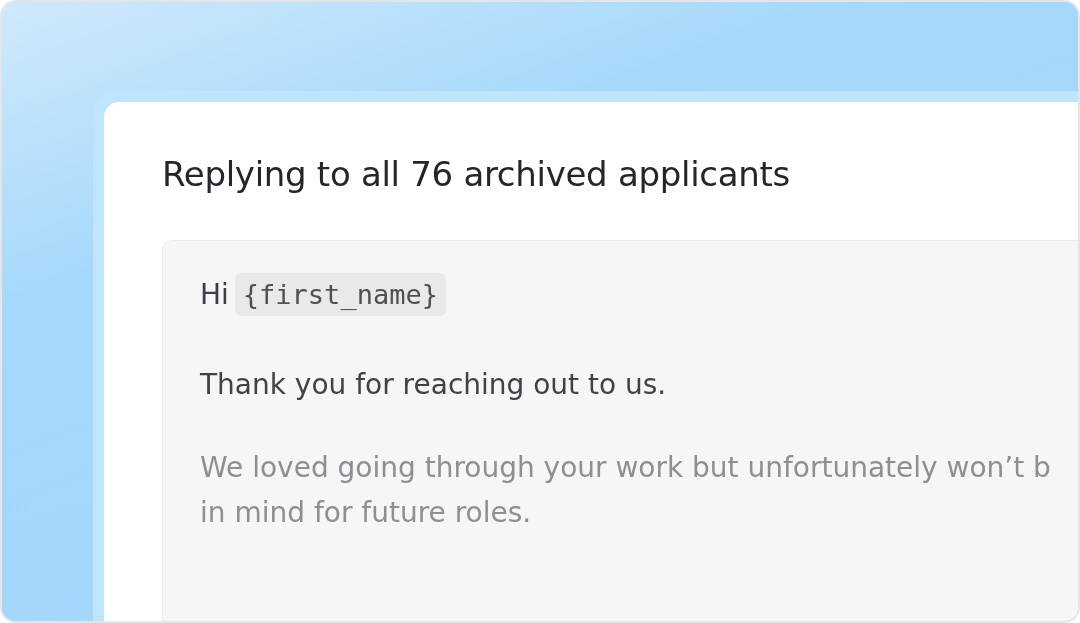 Image resolution: width=1080 pixels, height=623 pixels. I want to click on message-paragraph: Thank you for reaching out to us., so click(433, 385).